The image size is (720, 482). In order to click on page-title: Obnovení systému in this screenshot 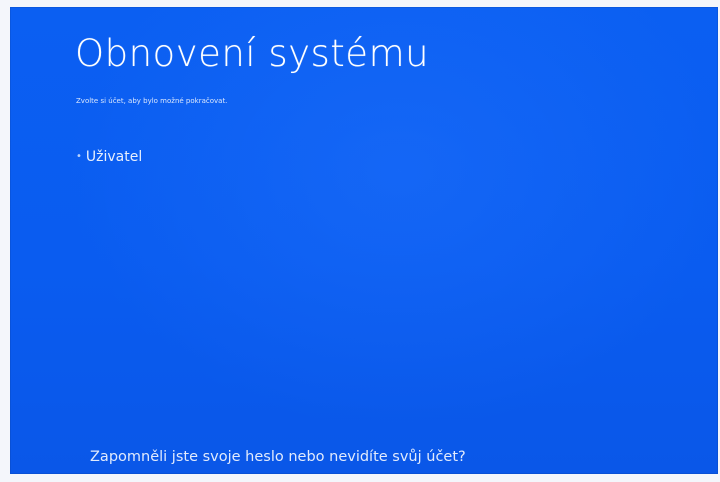, I will do `click(252, 53)`.